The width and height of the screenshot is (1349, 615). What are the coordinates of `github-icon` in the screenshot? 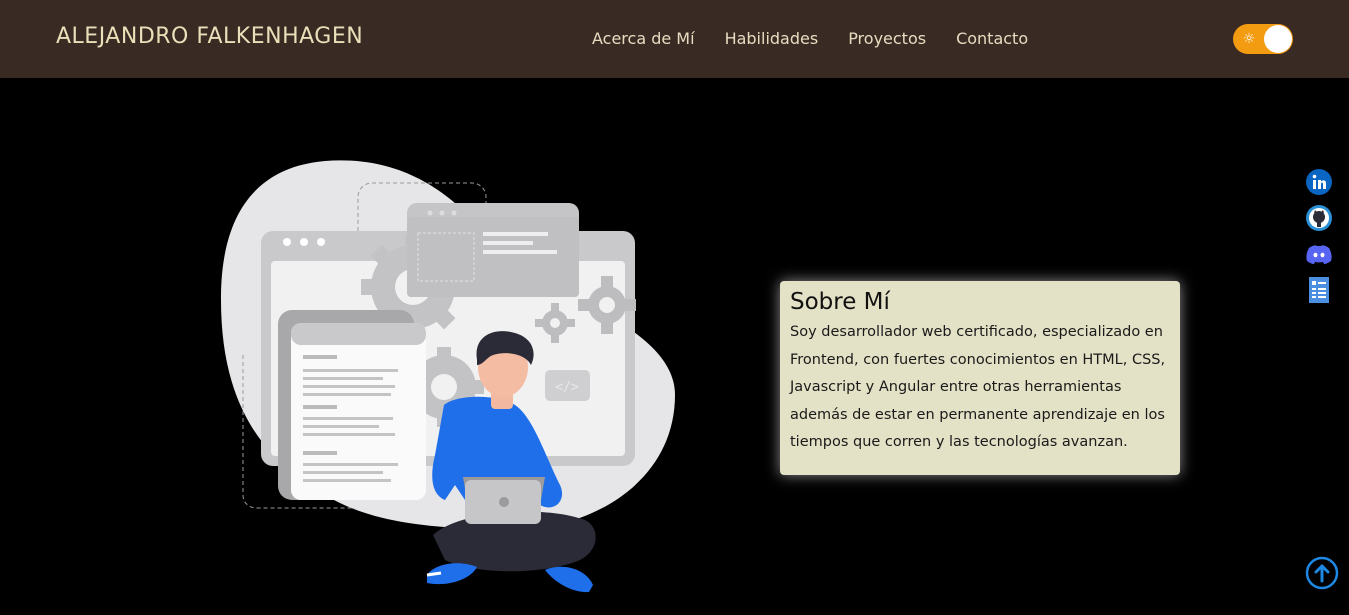 It's located at (1319, 218).